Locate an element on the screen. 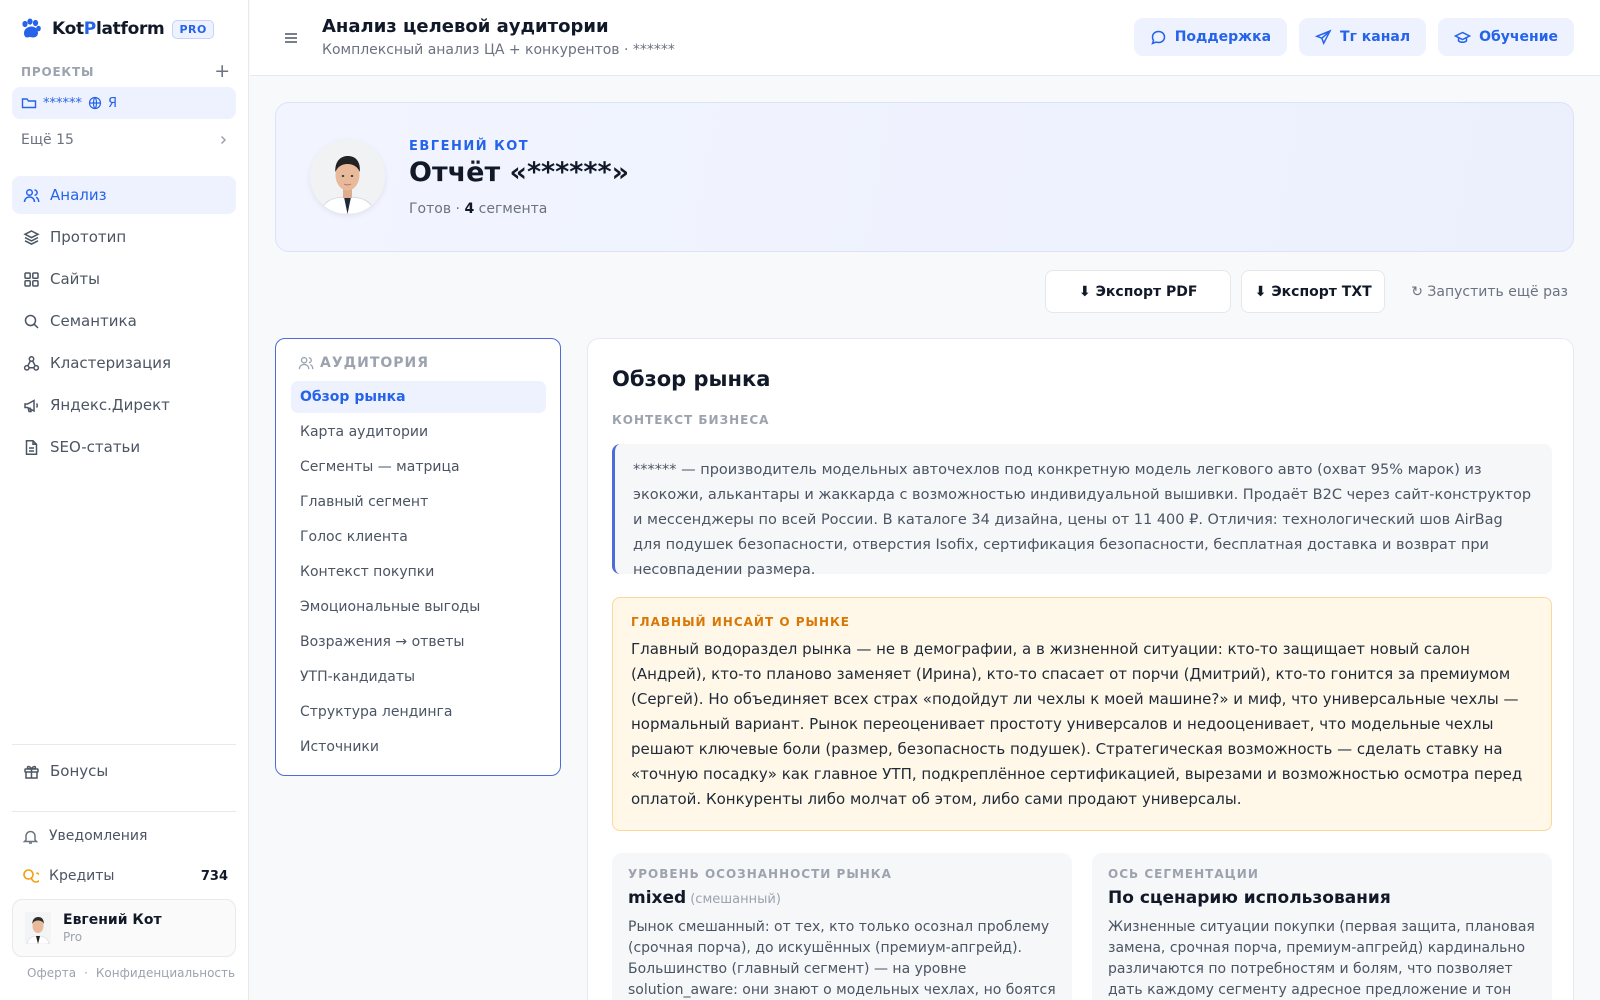 The width and height of the screenshot is (1600, 1000). segmentation-label: ОСЬ СЕГМЕНТАЦИИ is located at coordinates (1183, 874).